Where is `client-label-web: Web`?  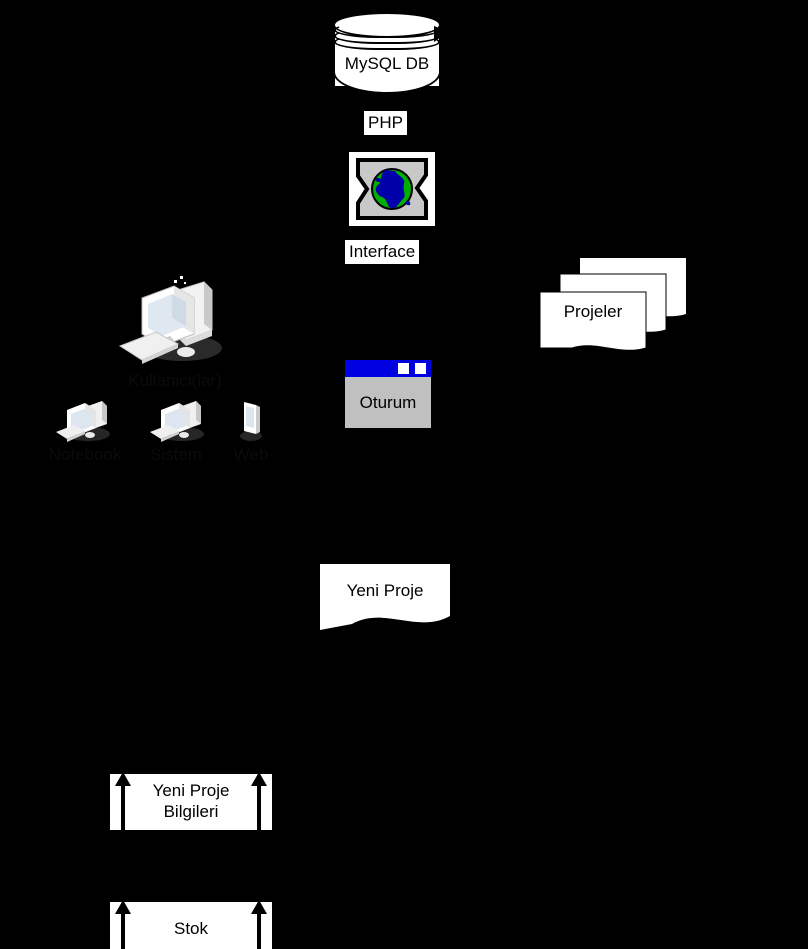
client-label-web: Web is located at coordinates (251, 454).